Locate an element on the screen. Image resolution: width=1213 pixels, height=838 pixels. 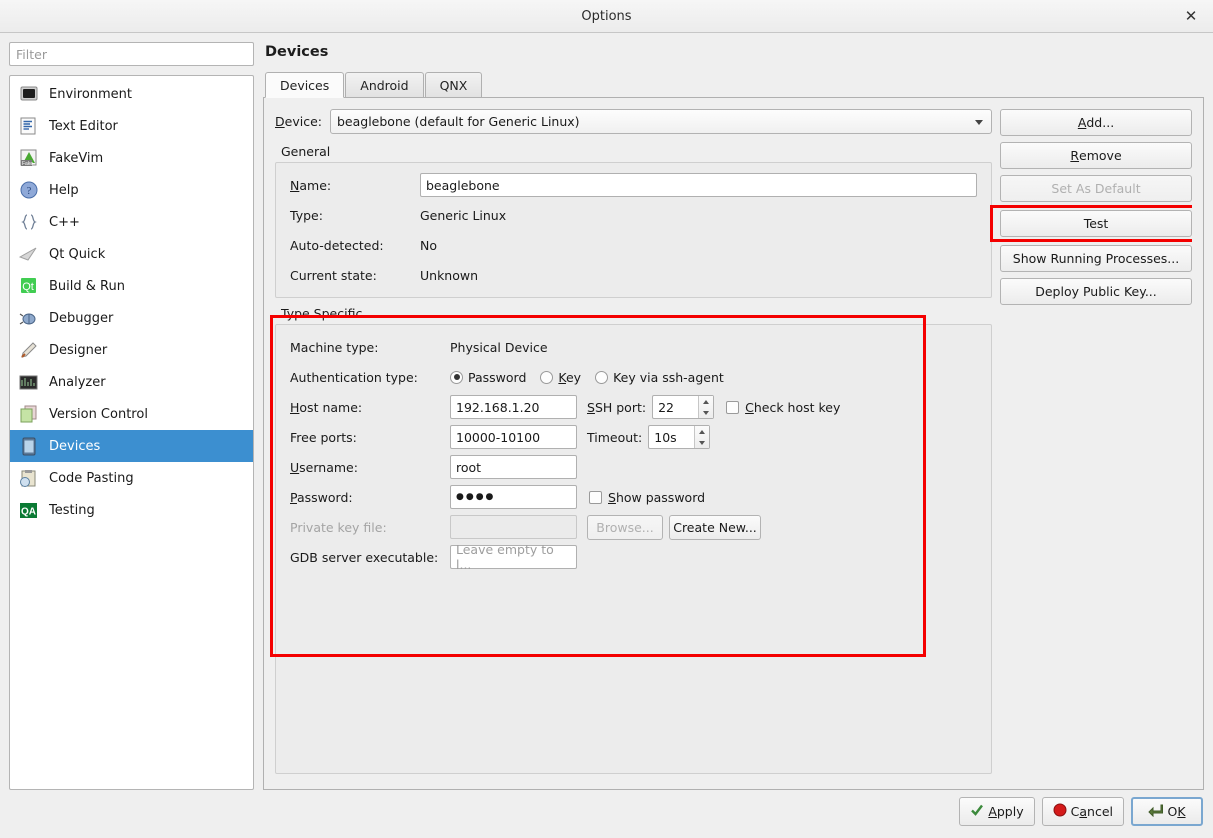
check-host-key-rest: heck host key is located at coordinates (797, 407).